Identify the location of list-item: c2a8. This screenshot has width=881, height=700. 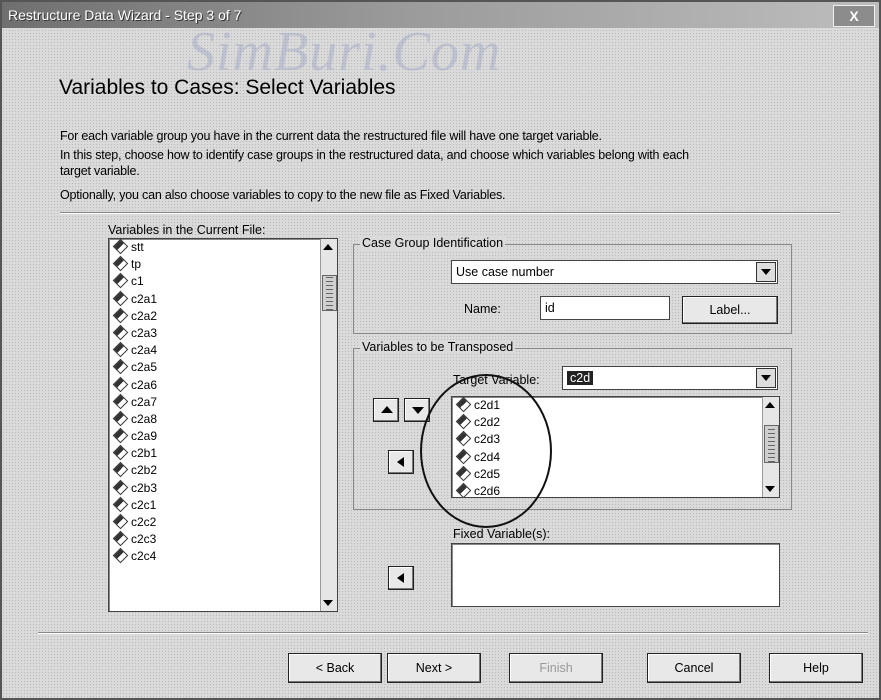
(223, 419).